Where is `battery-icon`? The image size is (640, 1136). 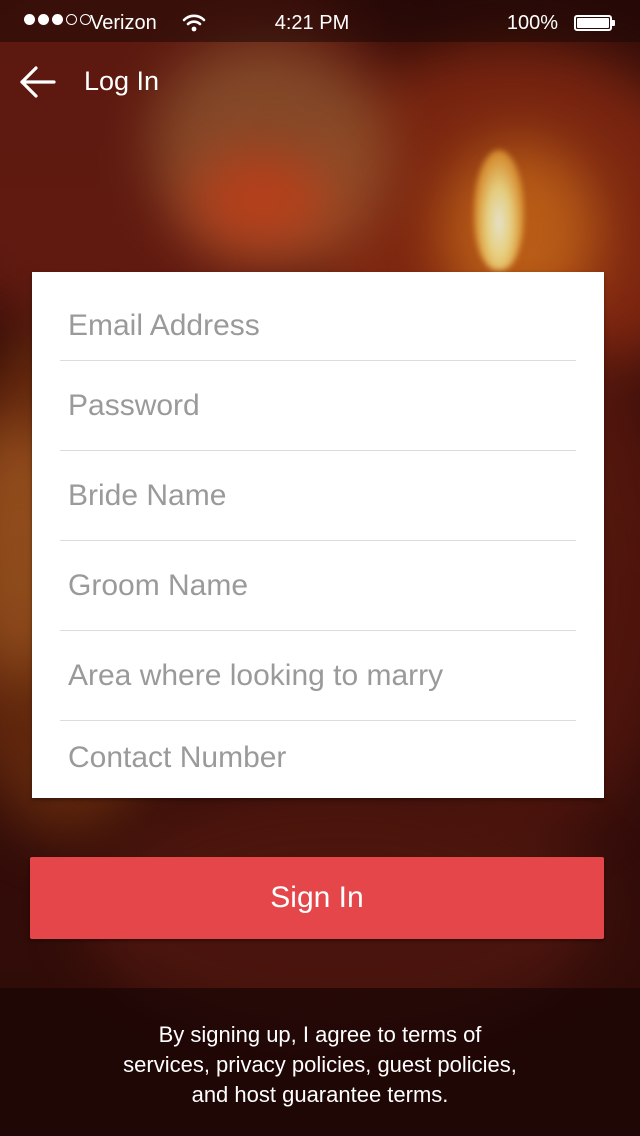
battery-icon is located at coordinates (594, 23).